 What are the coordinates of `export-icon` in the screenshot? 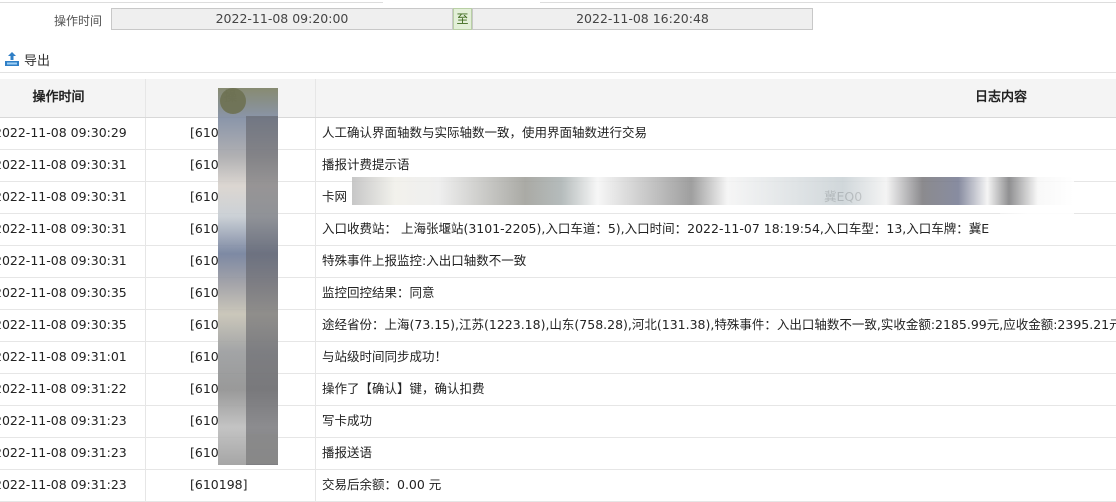 It's located at (12, 59).